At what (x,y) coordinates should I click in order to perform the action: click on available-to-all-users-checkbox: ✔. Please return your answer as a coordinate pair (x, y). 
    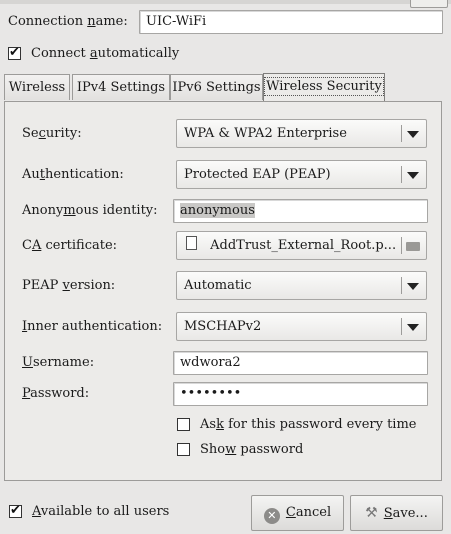
    Looking at the image, I should click on (15, 510).